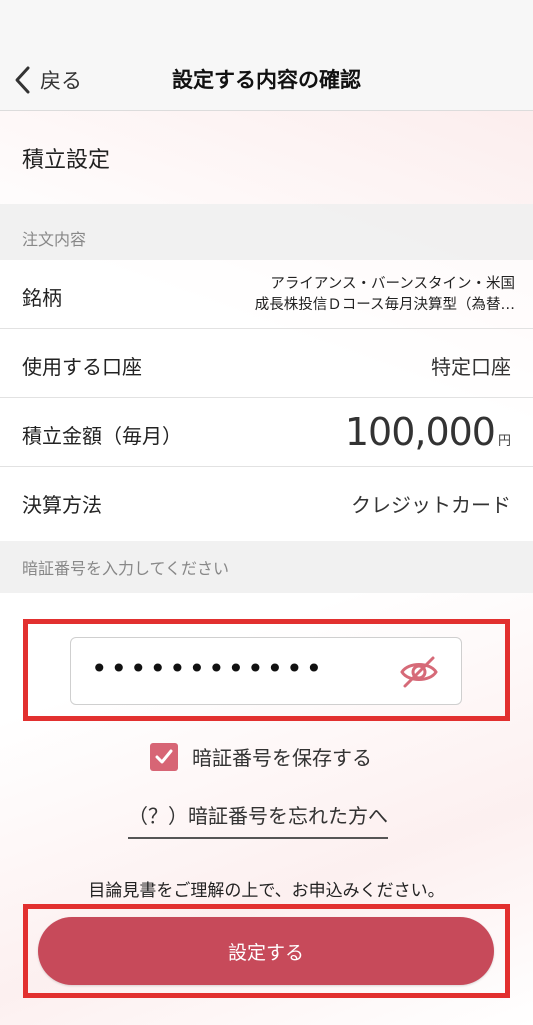 The image size is (533, 1025). I want to click on section-title: 積立設定, so click(66, 160).